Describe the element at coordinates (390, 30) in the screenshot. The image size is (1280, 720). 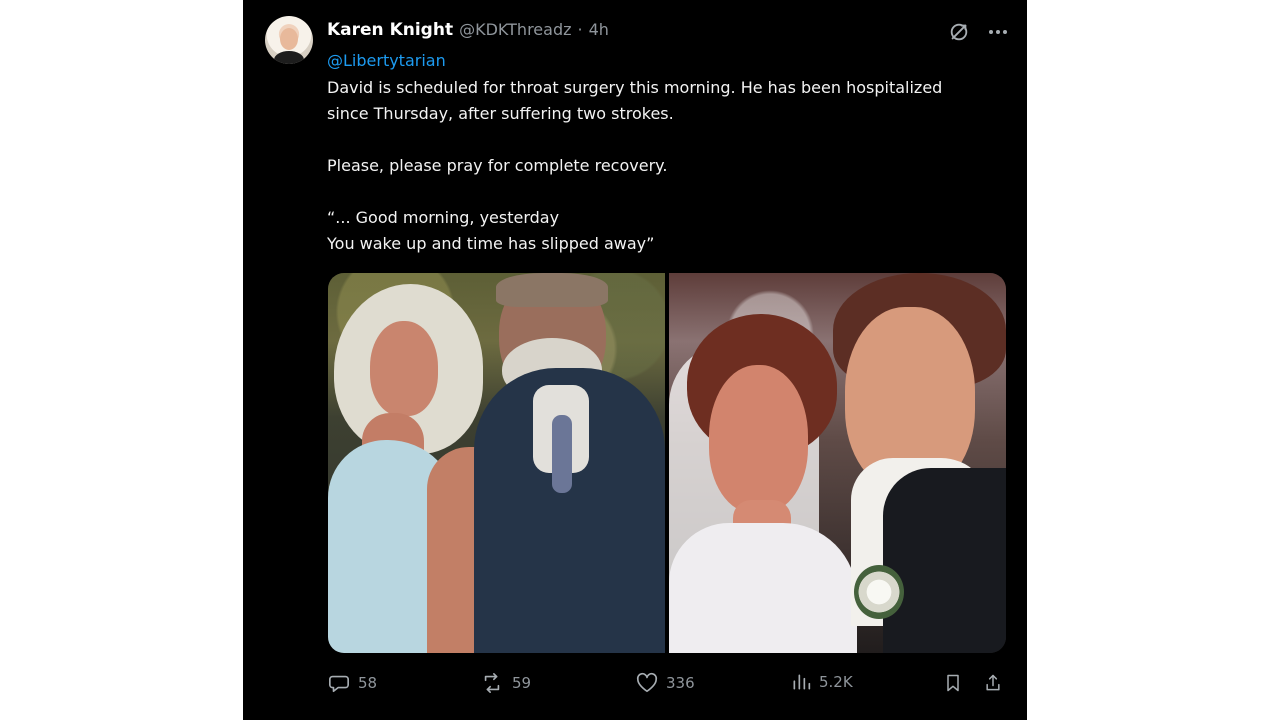
I see `author-name: Karen Knight` at that location.